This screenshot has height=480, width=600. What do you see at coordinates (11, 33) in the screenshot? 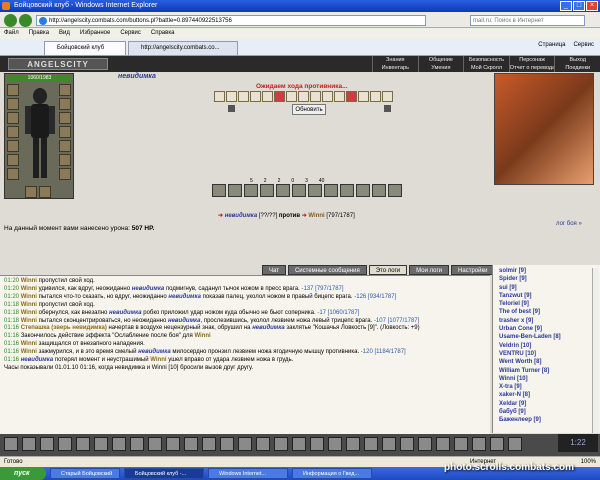
I see `menu-file: Файл` at bounding box center [11, 33].